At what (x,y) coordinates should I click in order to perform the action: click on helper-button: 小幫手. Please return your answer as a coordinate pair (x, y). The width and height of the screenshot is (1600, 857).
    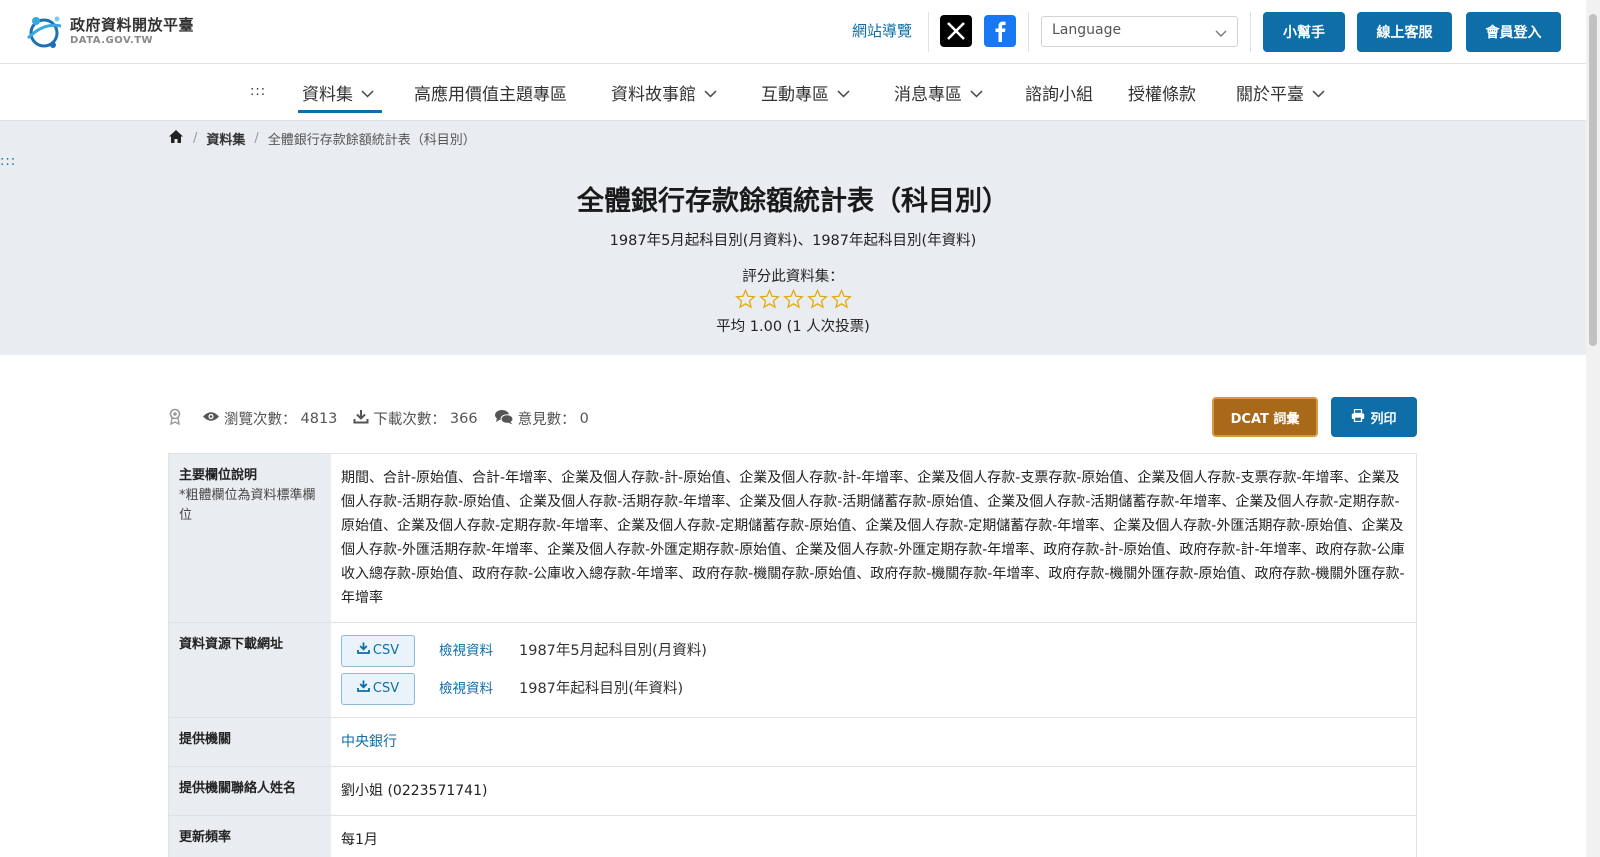
    Looking at the image, I should click on (1304, 32).